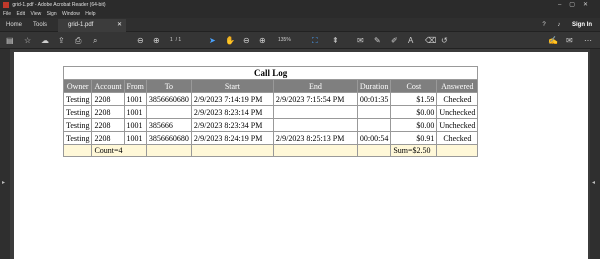  Describe the element at coordinates (315, 99) in the screenshot. I see `cell-end: 2/9/2023 7:15:54 PM` at that location.